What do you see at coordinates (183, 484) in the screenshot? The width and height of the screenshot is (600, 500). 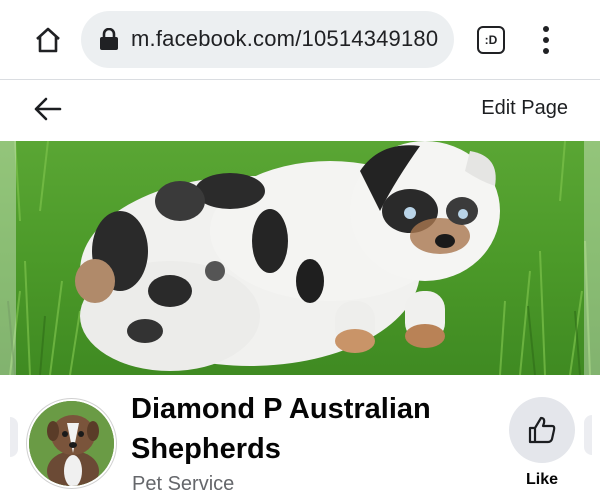 I see `page-category: Pet Service` at bounding box center [183, 484].